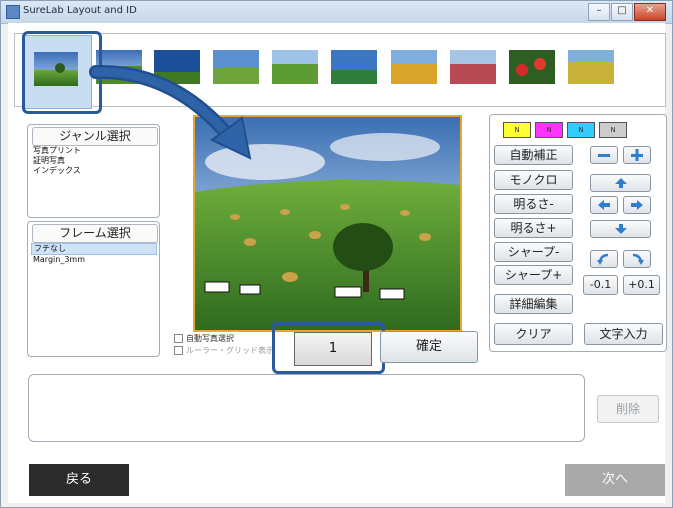 The height and width of the screenshot is (508, 673). I want to click on copies-callout-frame, so click(328, 348).